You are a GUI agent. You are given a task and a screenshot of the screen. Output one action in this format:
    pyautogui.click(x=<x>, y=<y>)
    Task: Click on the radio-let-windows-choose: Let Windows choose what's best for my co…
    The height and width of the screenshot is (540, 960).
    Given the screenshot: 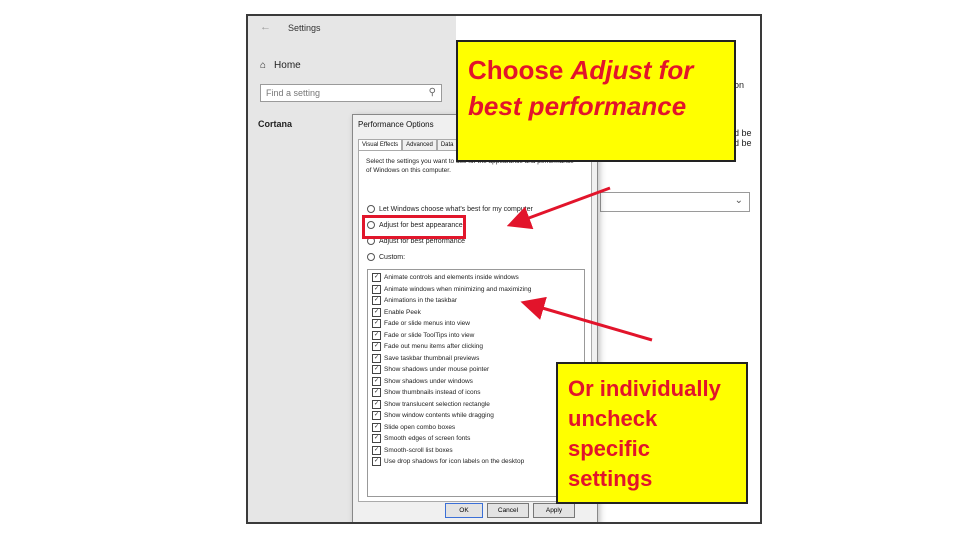 What is the action you would take?
    pyautogui.click(x=450, y=209)
    